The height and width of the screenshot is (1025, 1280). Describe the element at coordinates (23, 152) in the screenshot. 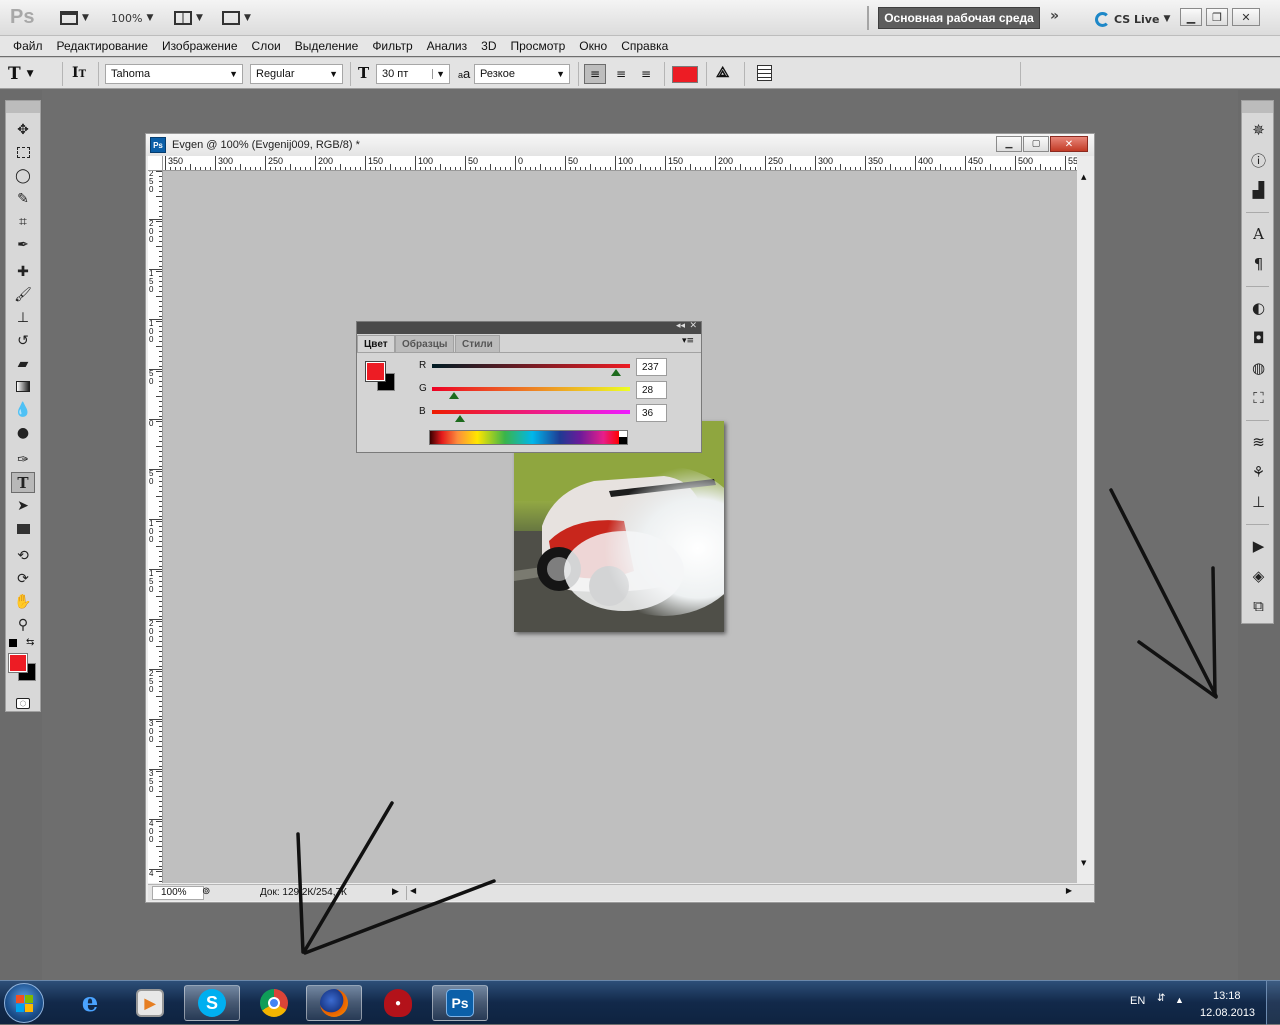

I see `marquee-tool-icon` at that location.